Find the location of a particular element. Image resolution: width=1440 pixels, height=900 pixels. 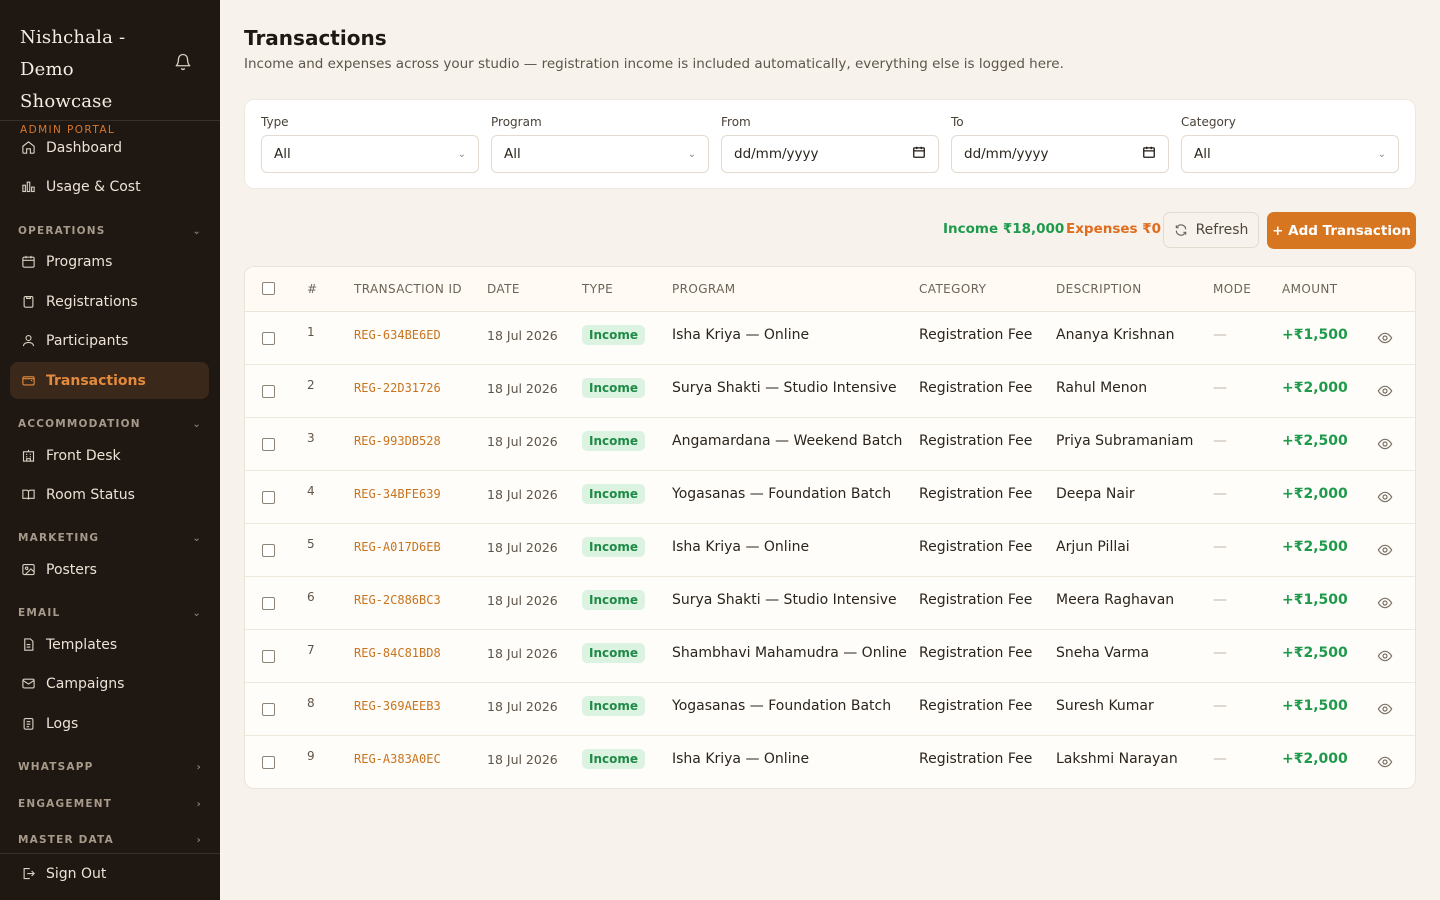

nav-item-transactions: Transactions is located at coordinates (109, 380).